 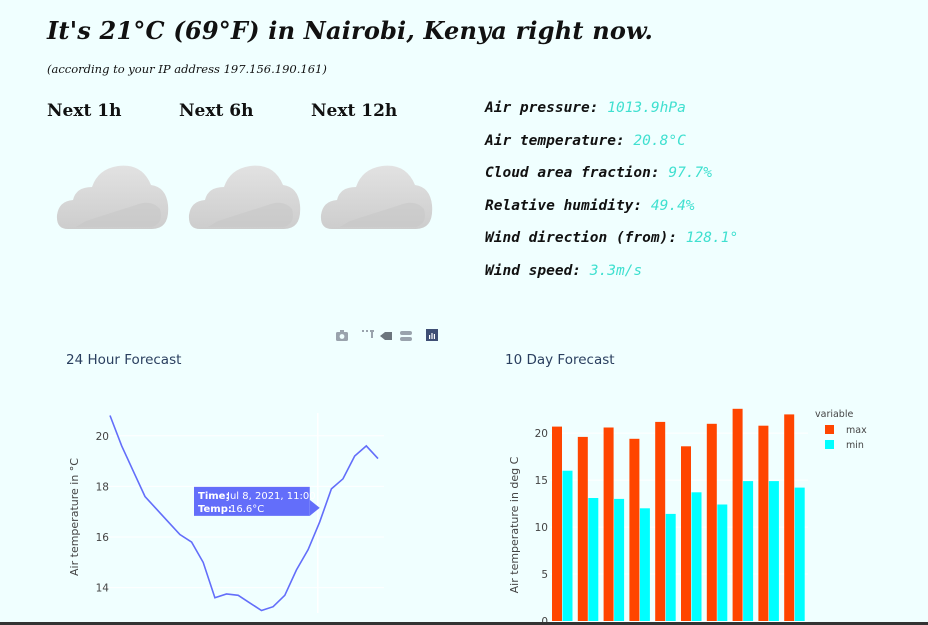 What do you see at coordinates (616, 270) in the screenshot?
I see `stat-value: 3.3m/s` at bounding box center [616, 270].